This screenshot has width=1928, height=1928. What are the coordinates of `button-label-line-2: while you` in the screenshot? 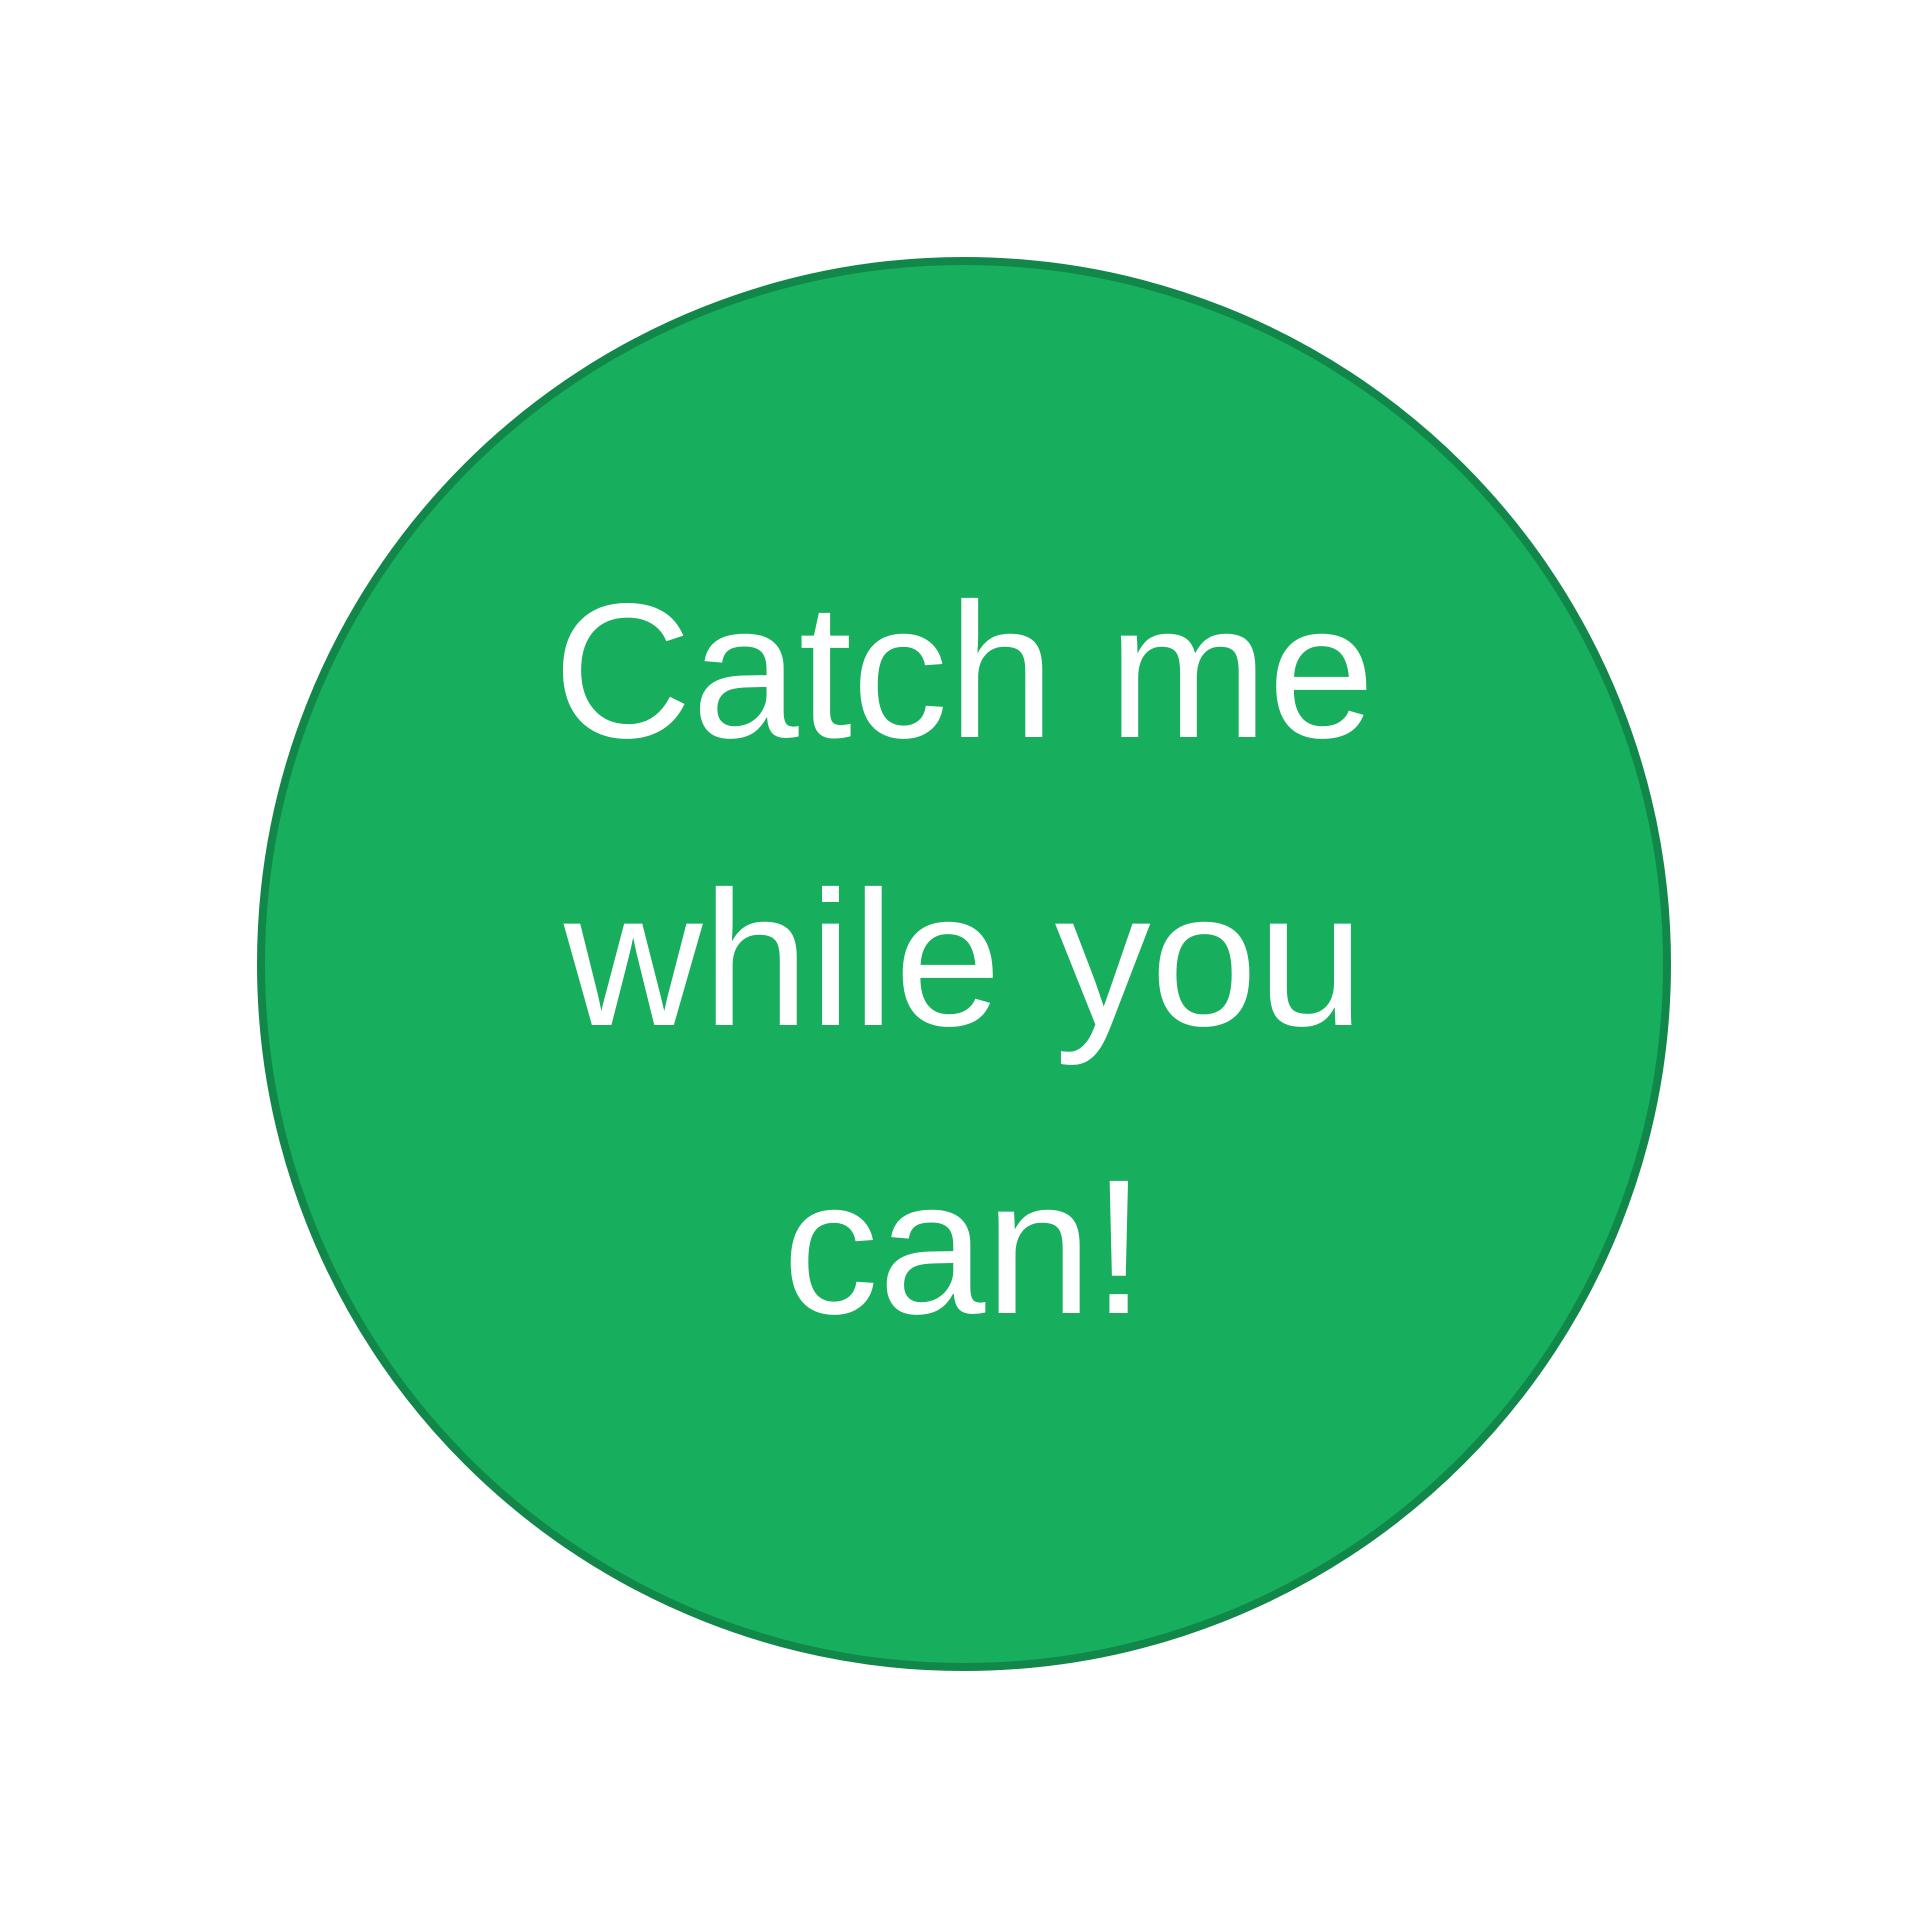 It's located at (964, 958).